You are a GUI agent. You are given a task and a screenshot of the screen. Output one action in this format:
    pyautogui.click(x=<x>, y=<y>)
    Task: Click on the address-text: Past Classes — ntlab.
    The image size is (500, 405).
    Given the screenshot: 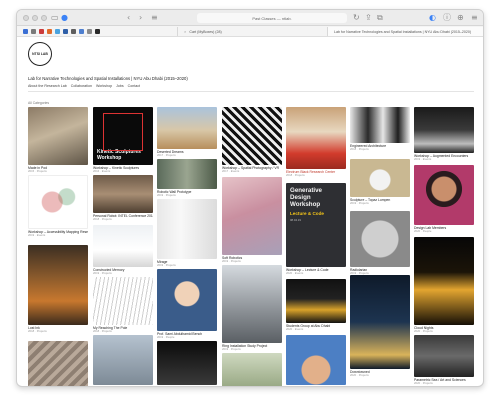 What is the action you would take?
    pyautogui.click(x=272, y=18)
    